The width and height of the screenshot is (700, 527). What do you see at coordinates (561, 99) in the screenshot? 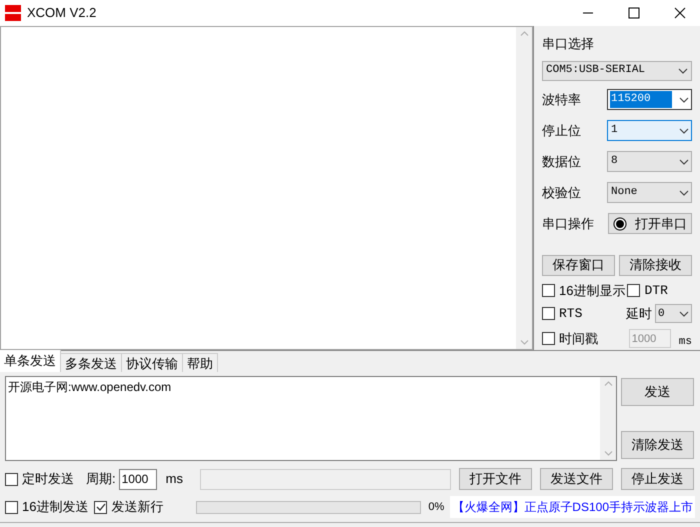
I see `setting-label: 波特率` at bounding box center [561, 99].